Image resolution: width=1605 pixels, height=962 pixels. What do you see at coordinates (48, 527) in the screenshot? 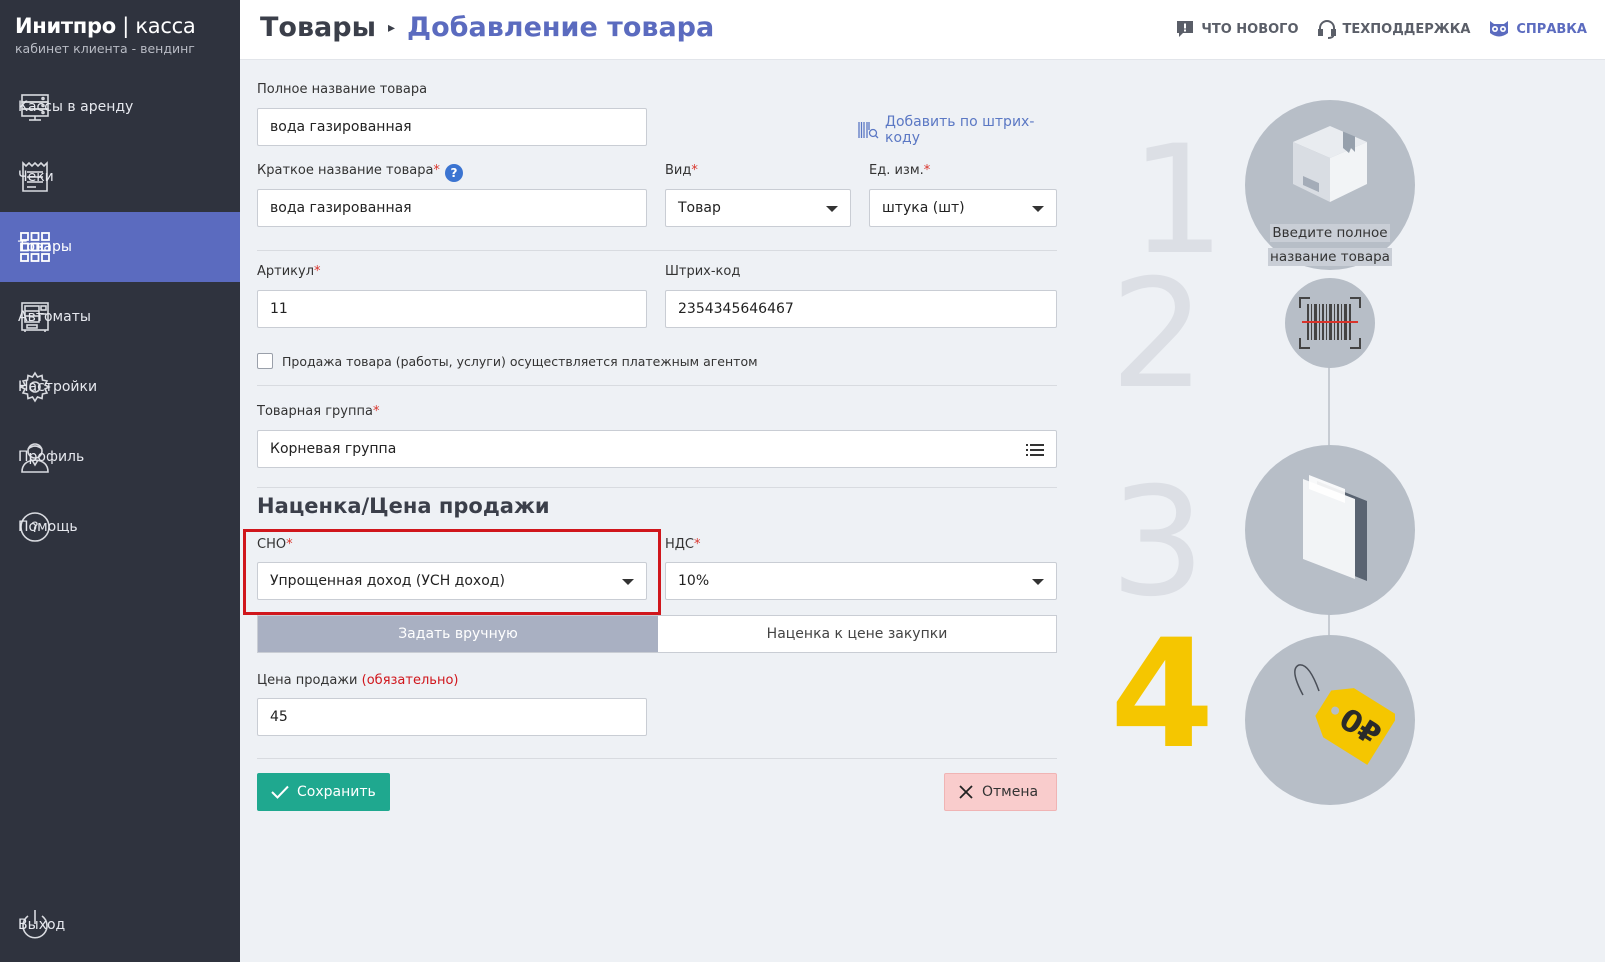
I see `sidebar-item-label: Помощь` at bounding box center [48, 527].